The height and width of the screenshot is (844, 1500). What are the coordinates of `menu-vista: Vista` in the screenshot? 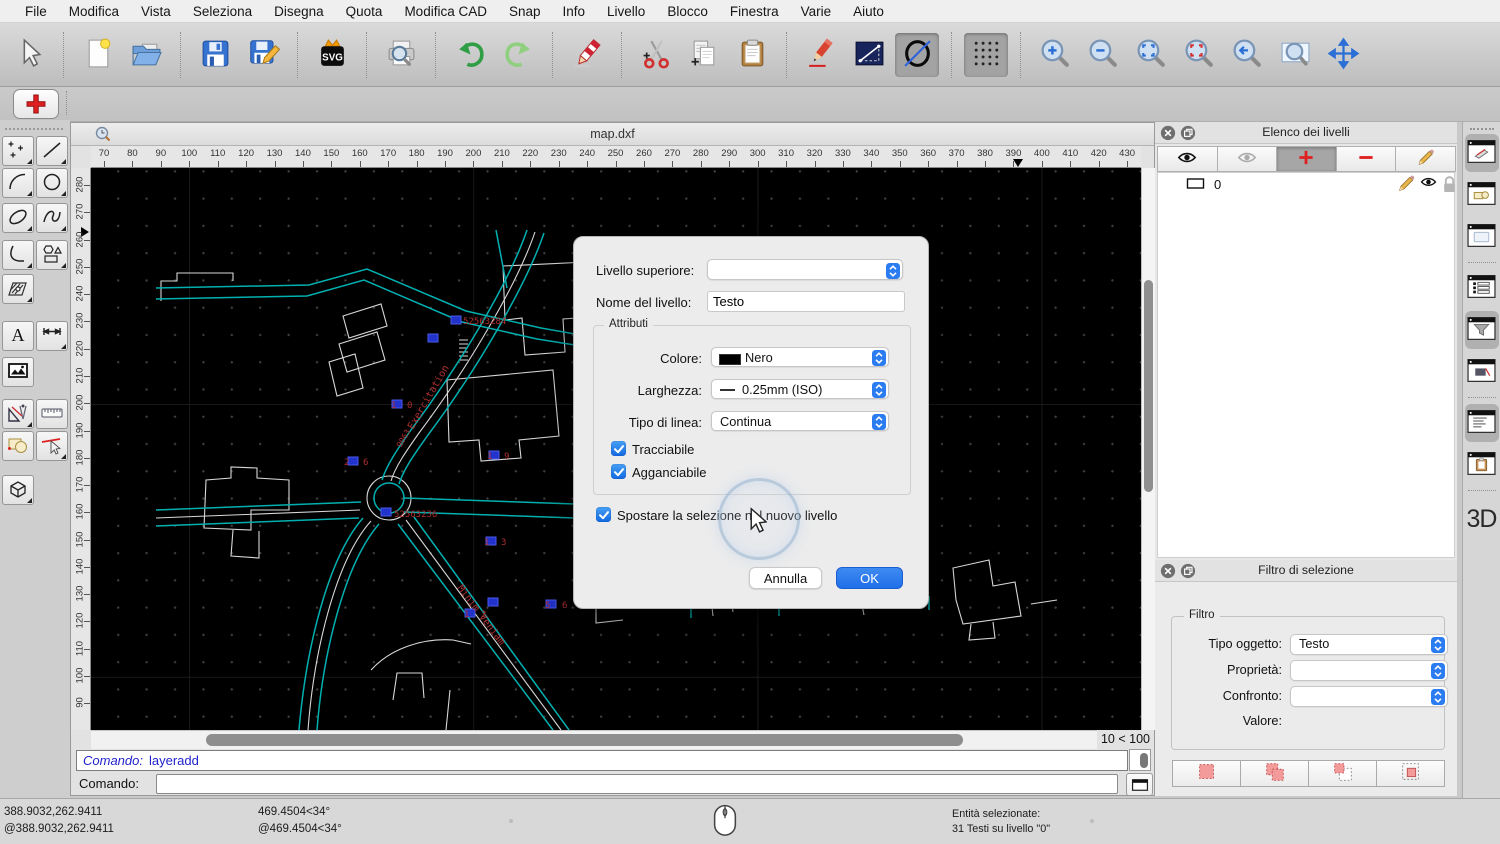 It's located at (156, 11).